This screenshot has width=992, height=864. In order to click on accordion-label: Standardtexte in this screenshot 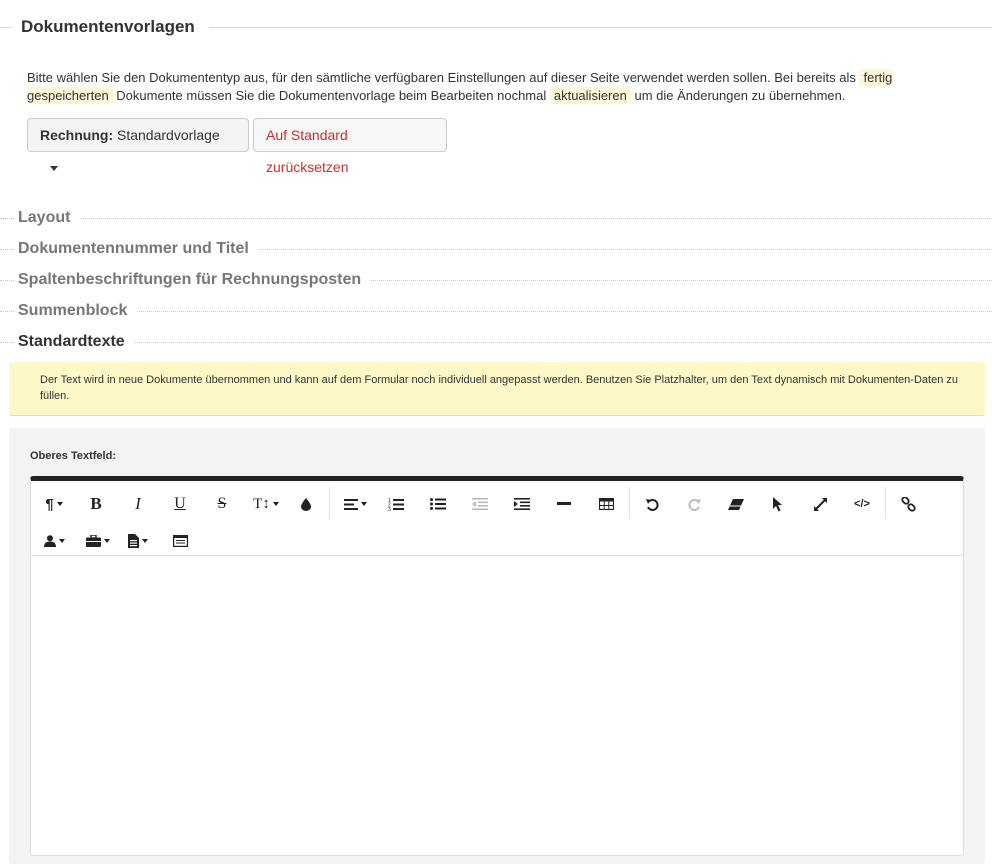, I will do `click(74, 342)`.